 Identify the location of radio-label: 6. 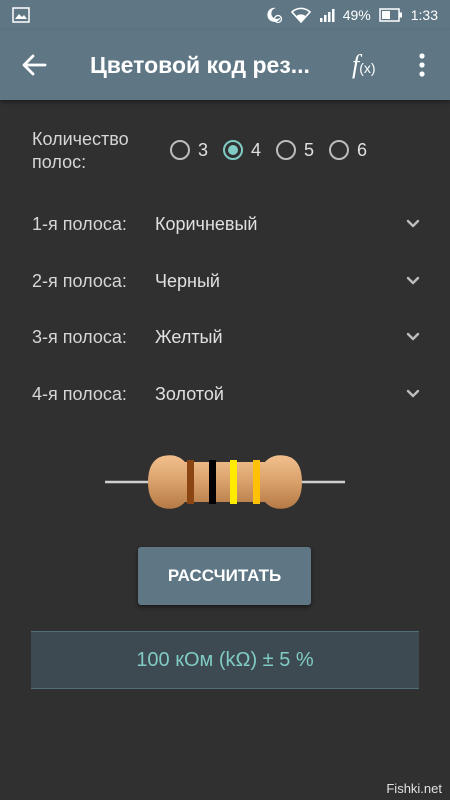
(362, 149).